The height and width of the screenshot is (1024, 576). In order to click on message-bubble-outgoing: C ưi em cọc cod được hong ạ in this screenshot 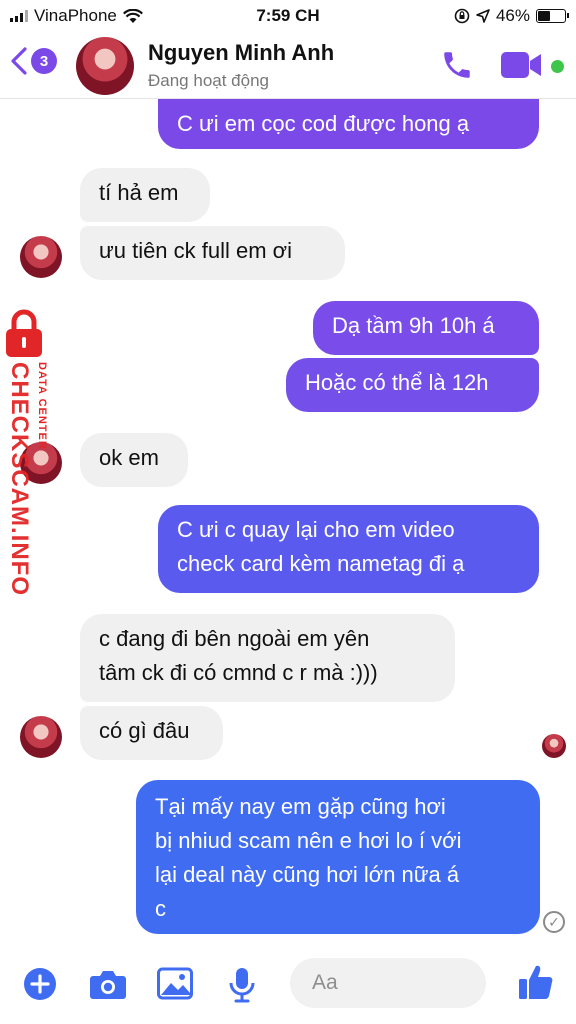, I will do `click(348, 124)`.